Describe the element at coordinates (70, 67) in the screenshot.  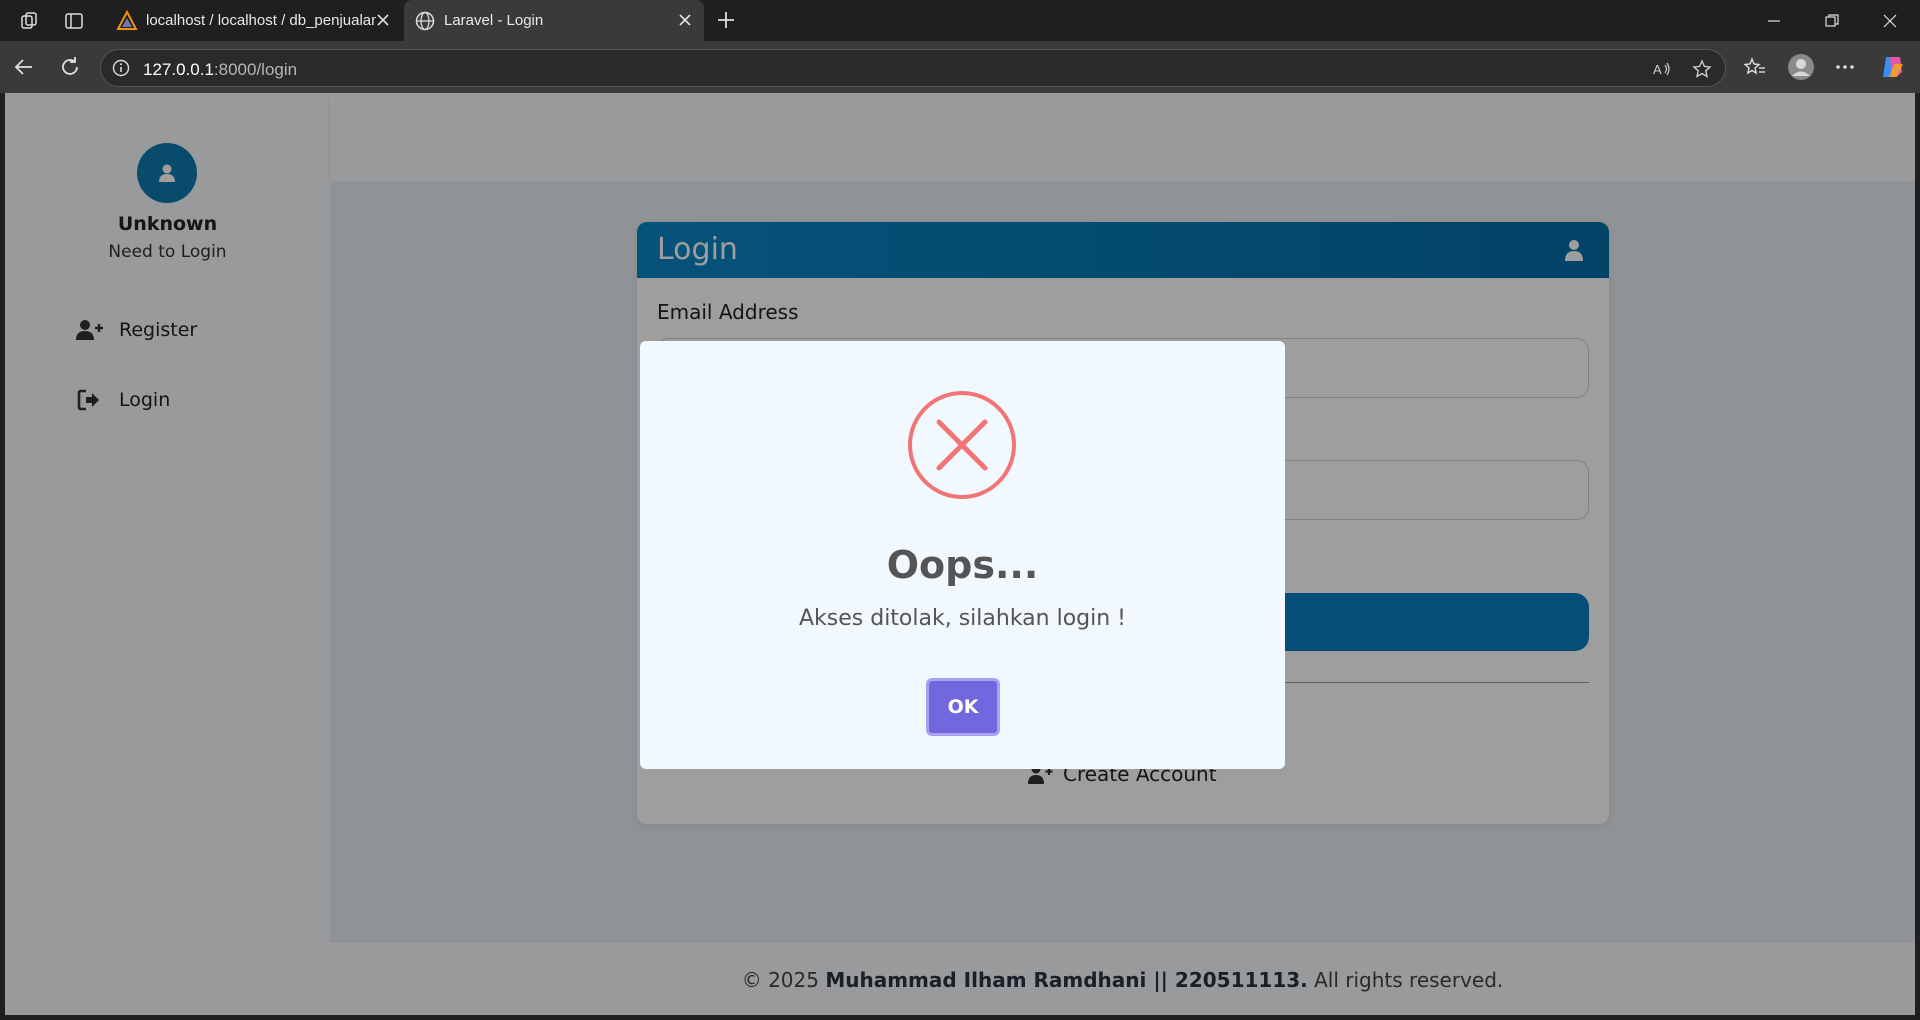
I see `refresh-icon` at that location.